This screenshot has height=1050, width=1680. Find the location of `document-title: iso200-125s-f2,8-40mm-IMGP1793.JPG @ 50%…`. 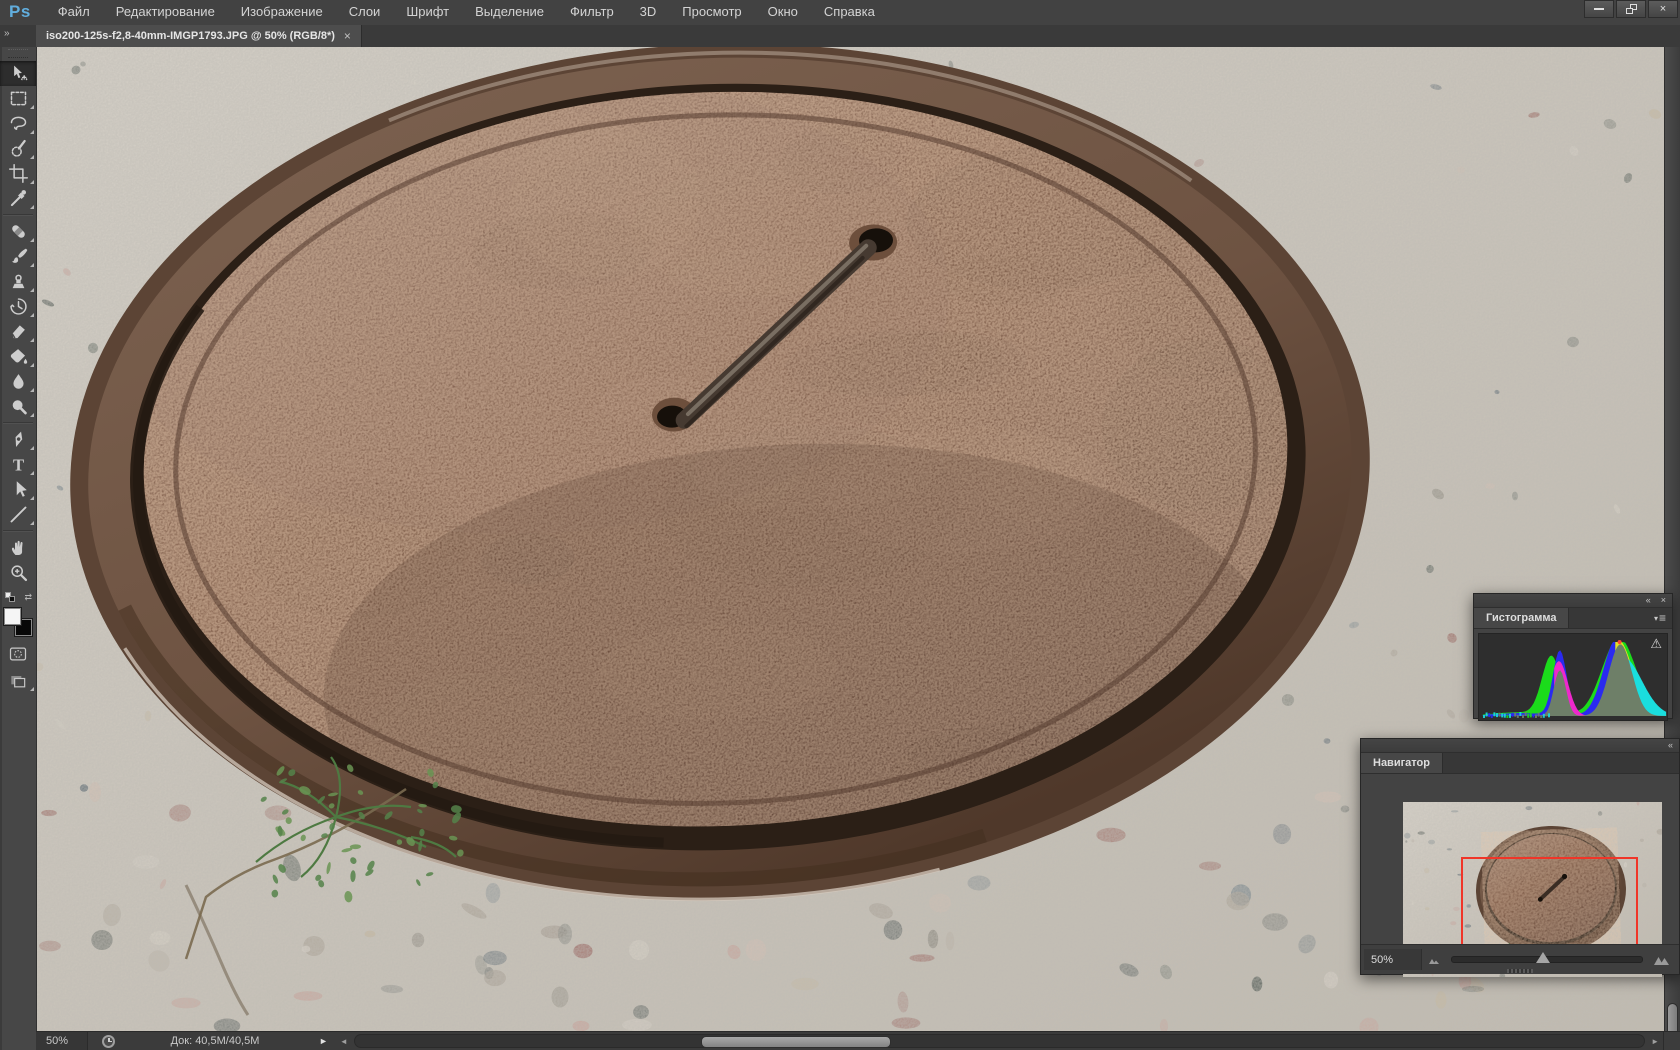

document-title: iso200-125s-f2,8-40mm-IMGP1793.JPG @ 50%… is located at coordinates (190, 36).